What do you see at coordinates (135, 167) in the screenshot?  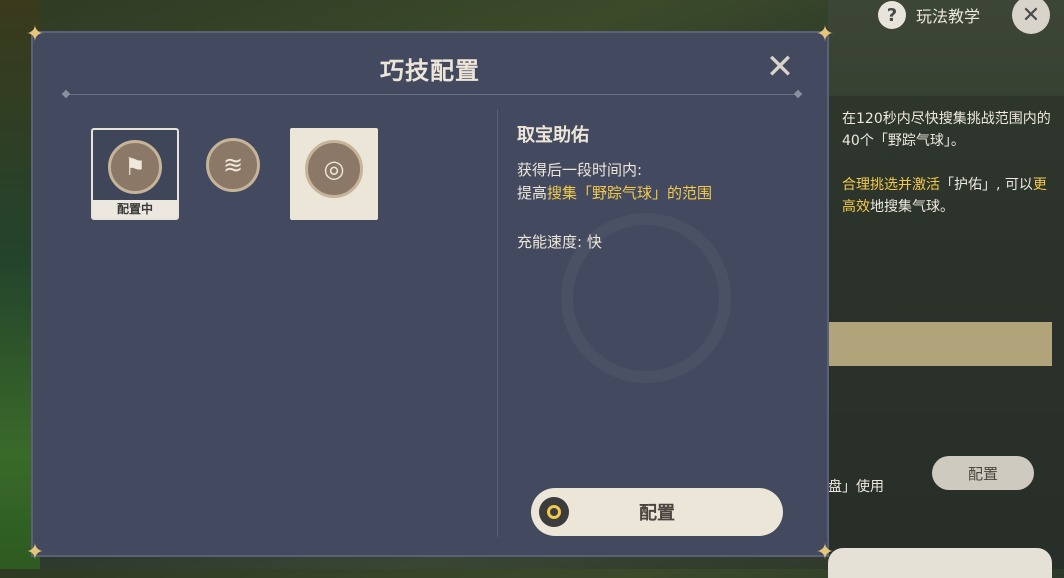 I see `gadget-runner-icon: ⚑` at bounding box center [135, 167].